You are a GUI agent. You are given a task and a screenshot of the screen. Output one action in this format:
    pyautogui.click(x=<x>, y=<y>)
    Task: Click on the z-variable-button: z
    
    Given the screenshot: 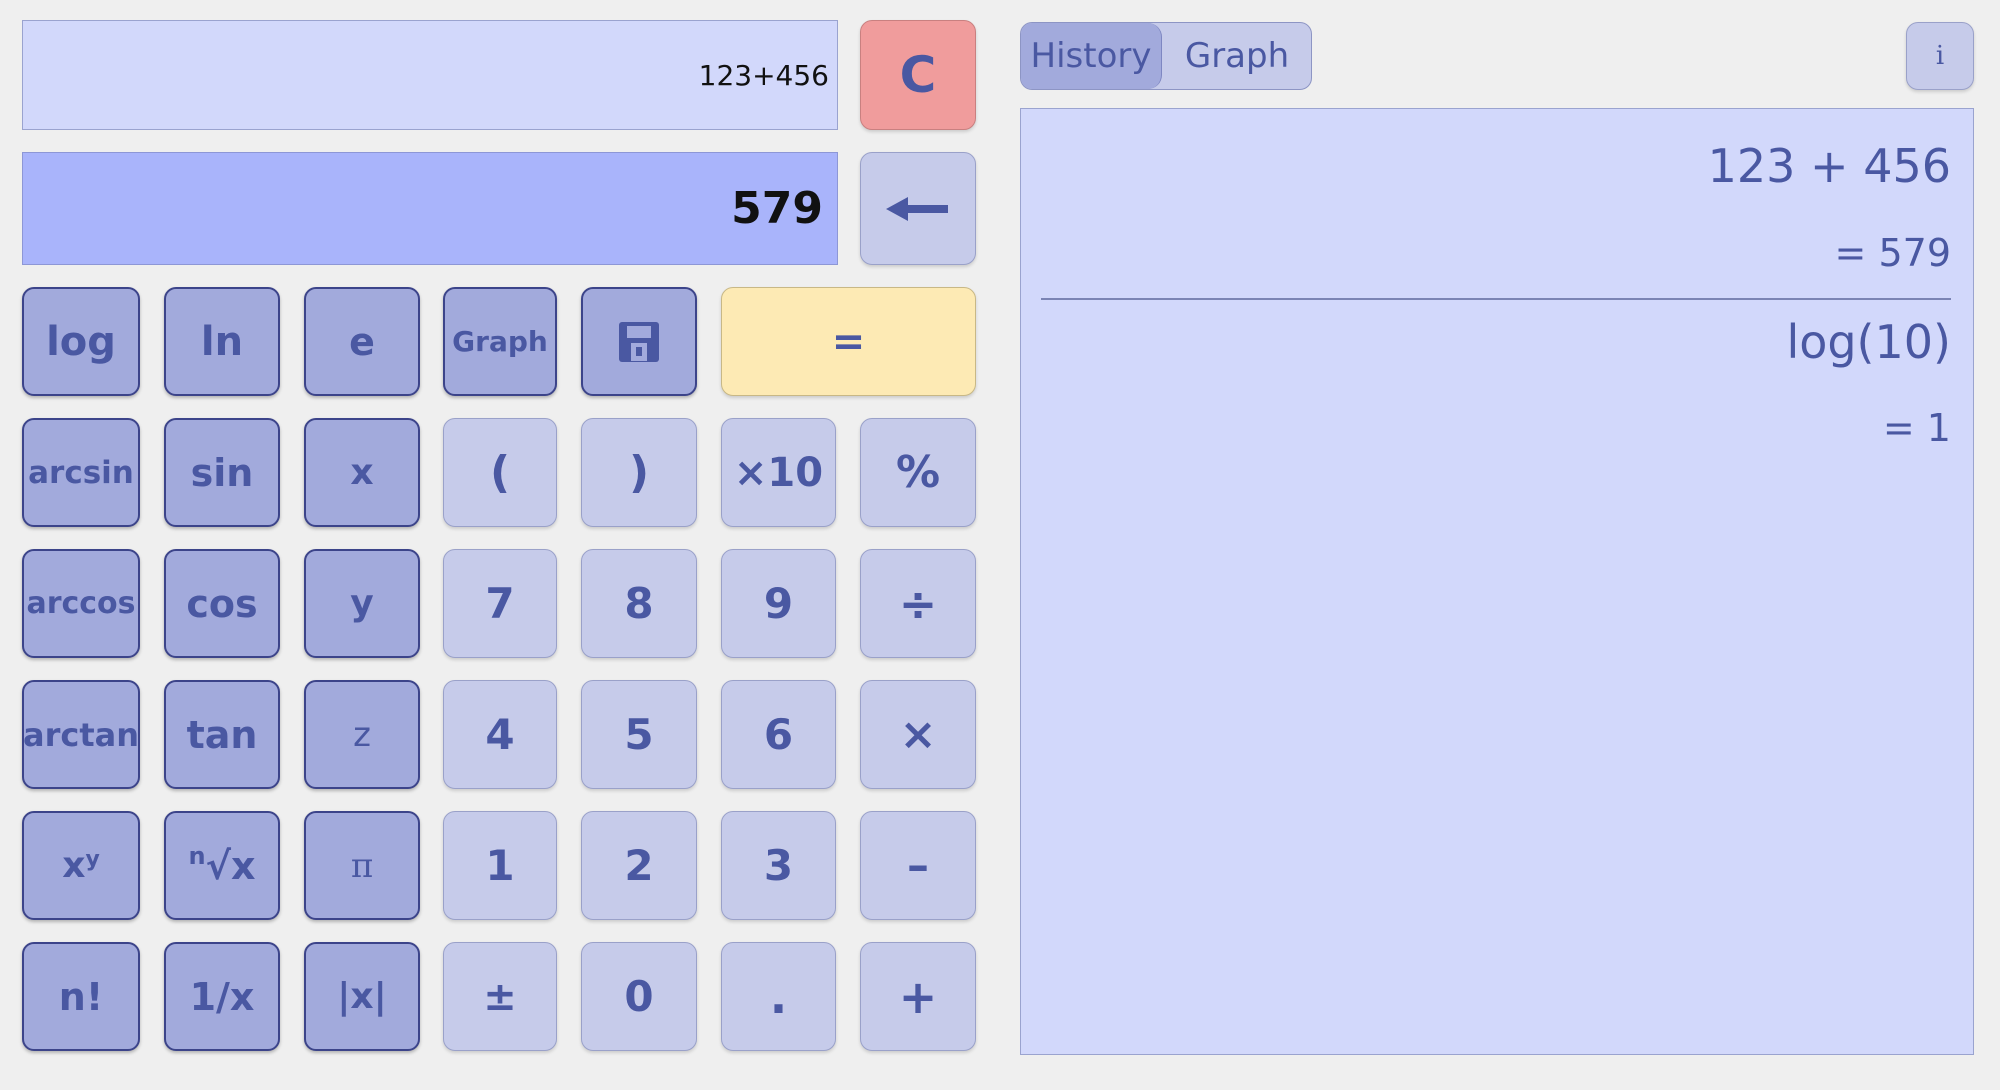 What is the action you would take?
    pyautogui.click(x=362, y=734)
    